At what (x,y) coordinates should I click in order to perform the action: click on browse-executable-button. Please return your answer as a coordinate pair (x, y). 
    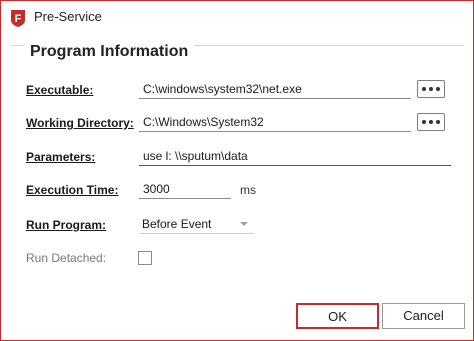
    Looking at the image, I should click on (431, 89).